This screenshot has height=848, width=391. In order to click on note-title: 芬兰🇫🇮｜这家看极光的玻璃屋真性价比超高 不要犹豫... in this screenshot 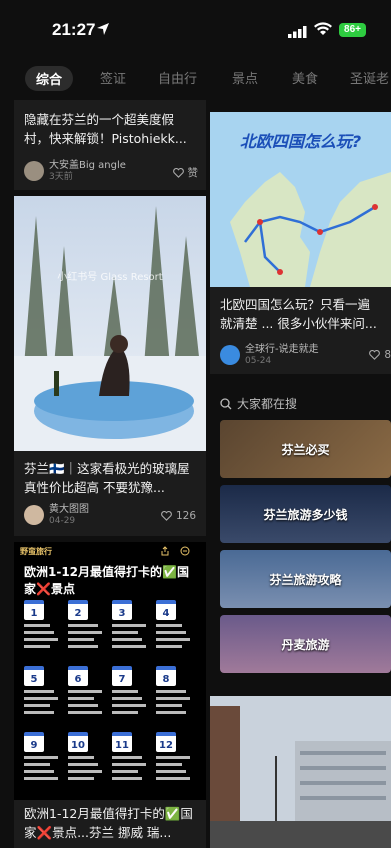, I will do `click(107, 478)`.